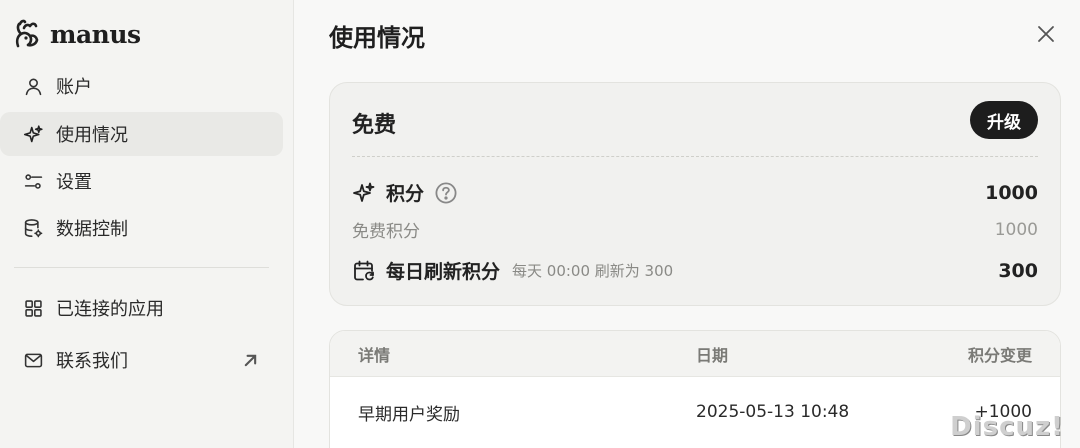 This screenshot has width=1080, height=448. I want to click on help-icon, so click(446, 193).